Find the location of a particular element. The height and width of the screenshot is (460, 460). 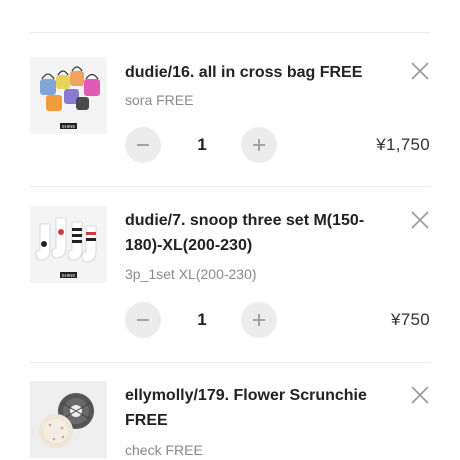

product-option: 3p_1set XL(200-230) is located at coordinates (191, 274).